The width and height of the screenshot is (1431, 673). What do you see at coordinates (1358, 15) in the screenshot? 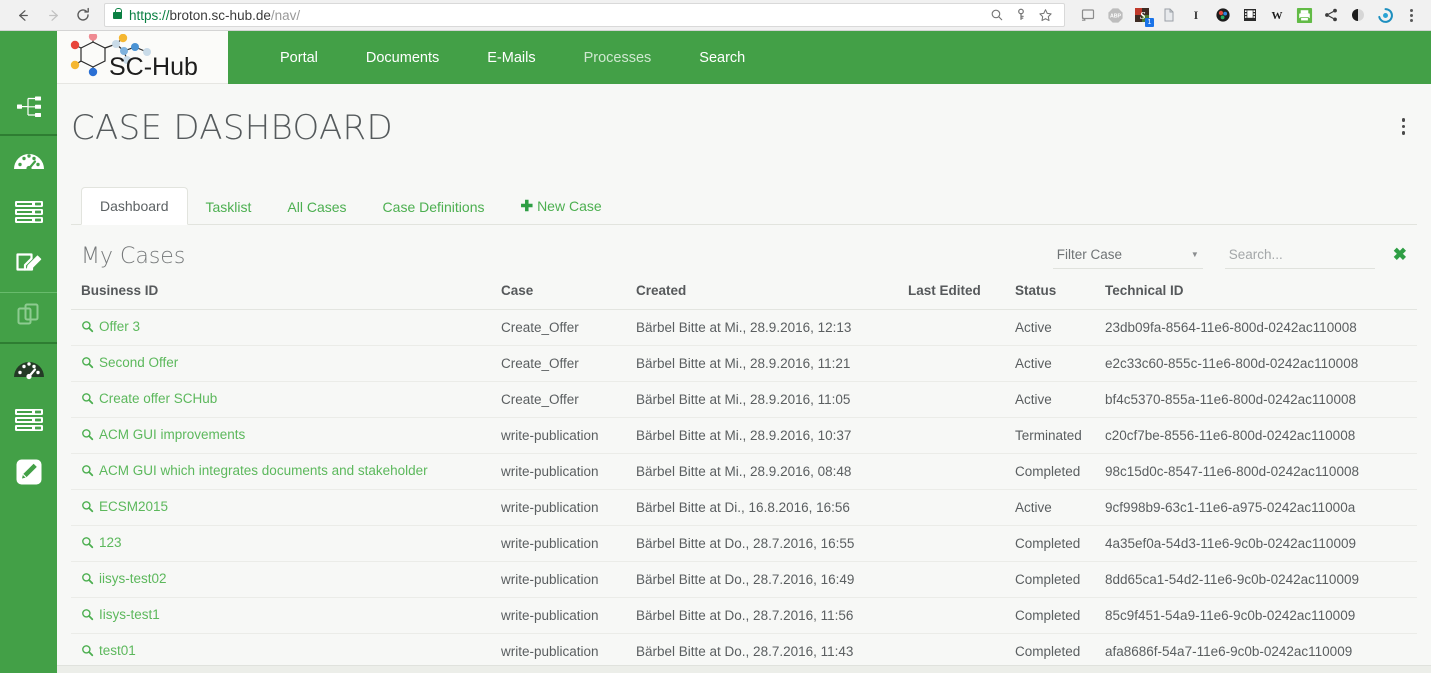
I see `contrast-icon` at bounding box center [1358, 15].